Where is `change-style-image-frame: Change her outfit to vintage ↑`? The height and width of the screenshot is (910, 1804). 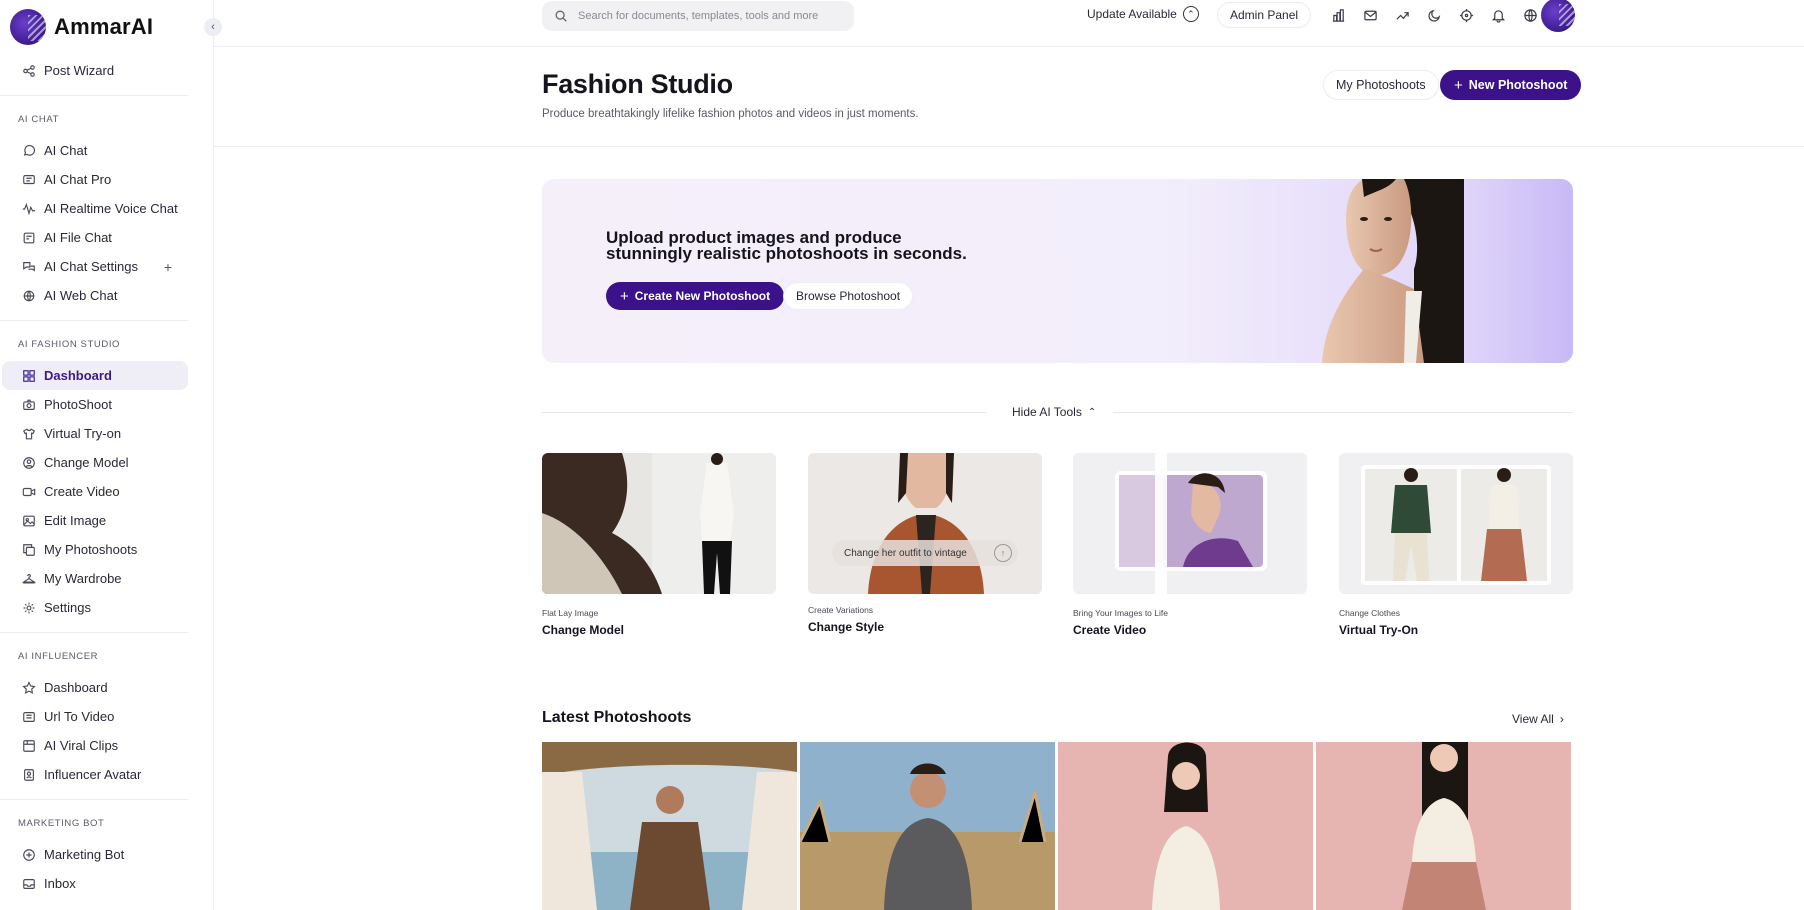 change-style-image-frame: Change her outfit to vintage ↑ is located at coordinates (925, 523).